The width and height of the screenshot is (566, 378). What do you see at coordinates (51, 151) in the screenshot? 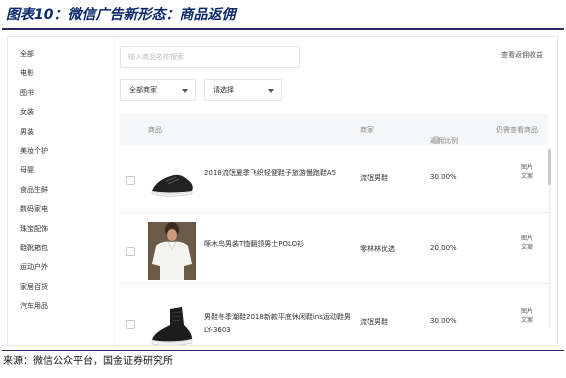
I see `sidebar-item-beauty: 美妆个护` at bounding box center [51, 151].